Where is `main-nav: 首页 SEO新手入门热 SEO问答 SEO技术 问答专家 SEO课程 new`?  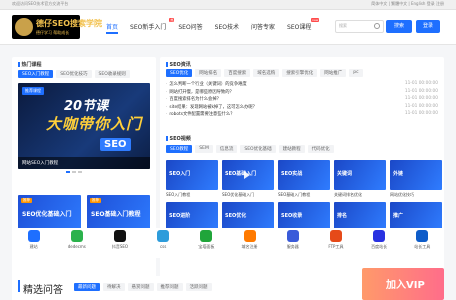 main-nav: 首页 SEO新手入门热 SEO问答 SEO技术 问答专家 SEO课程 new is located at coordinates (210, 26).